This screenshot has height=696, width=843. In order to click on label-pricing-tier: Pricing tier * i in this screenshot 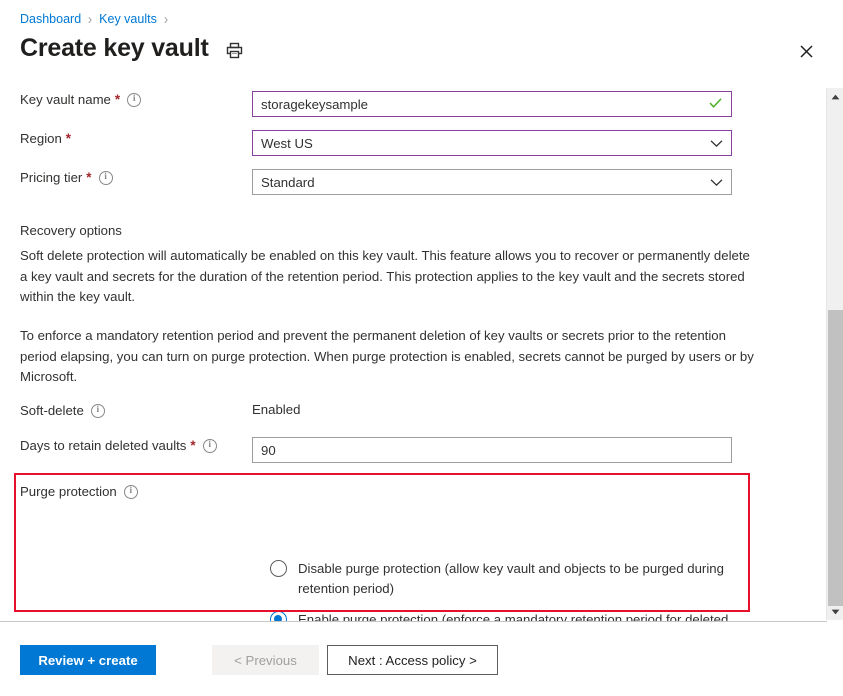, I will do `click(126, 178)`.